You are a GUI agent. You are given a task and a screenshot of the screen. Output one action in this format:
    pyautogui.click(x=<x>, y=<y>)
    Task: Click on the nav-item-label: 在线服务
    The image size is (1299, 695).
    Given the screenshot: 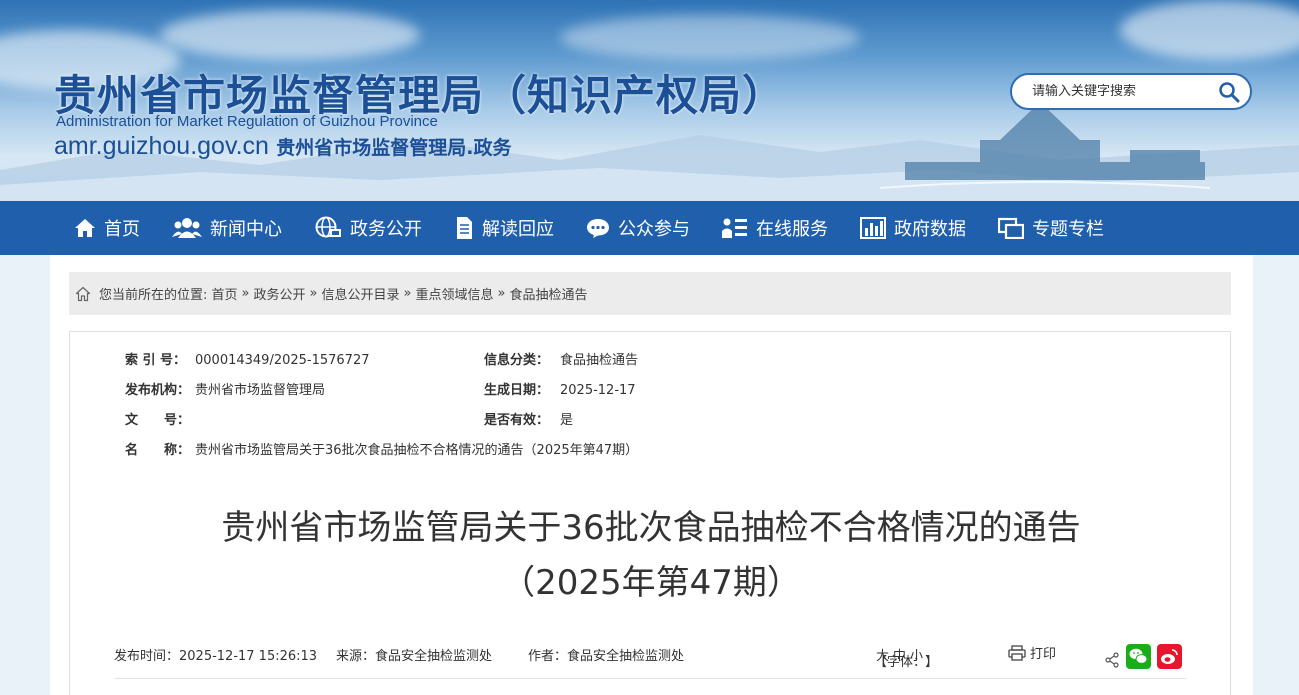 What is the action you would take?
    pyautogui.click(x=792, y=229)
    